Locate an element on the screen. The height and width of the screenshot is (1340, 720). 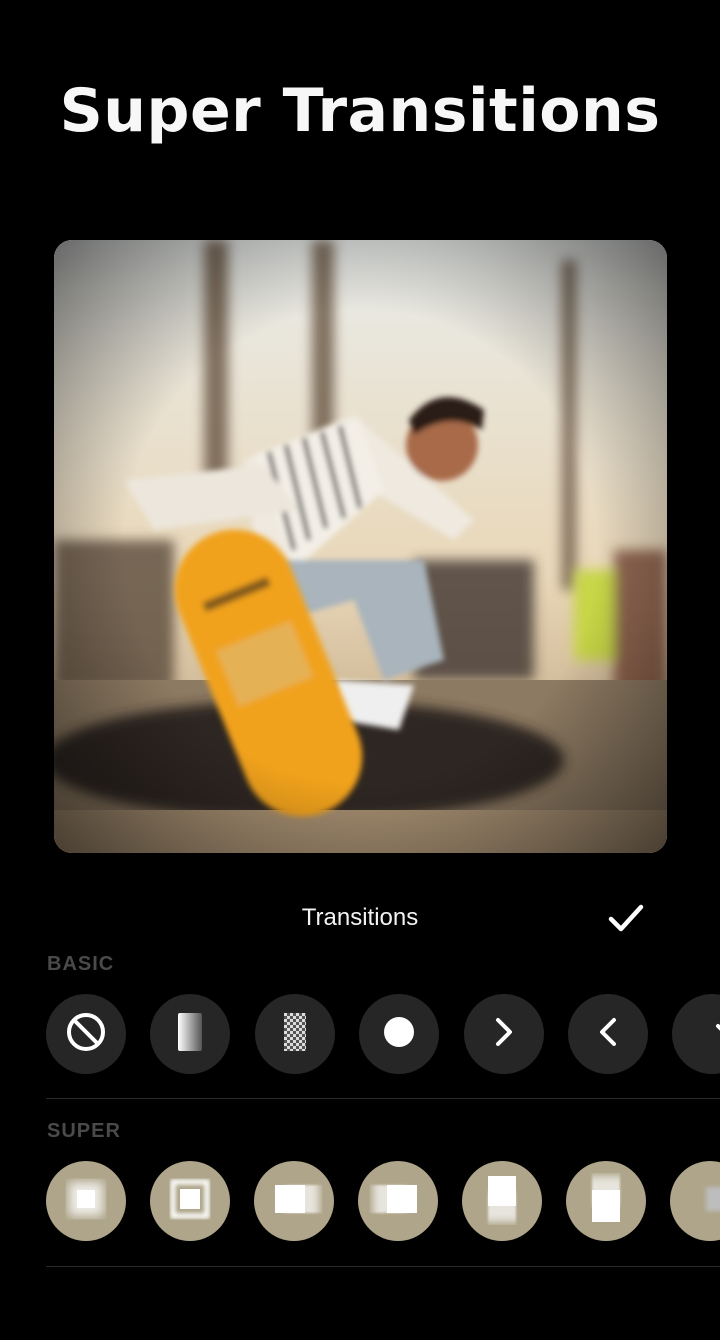
transition-circle-button is located at coordinates (399, 1034).